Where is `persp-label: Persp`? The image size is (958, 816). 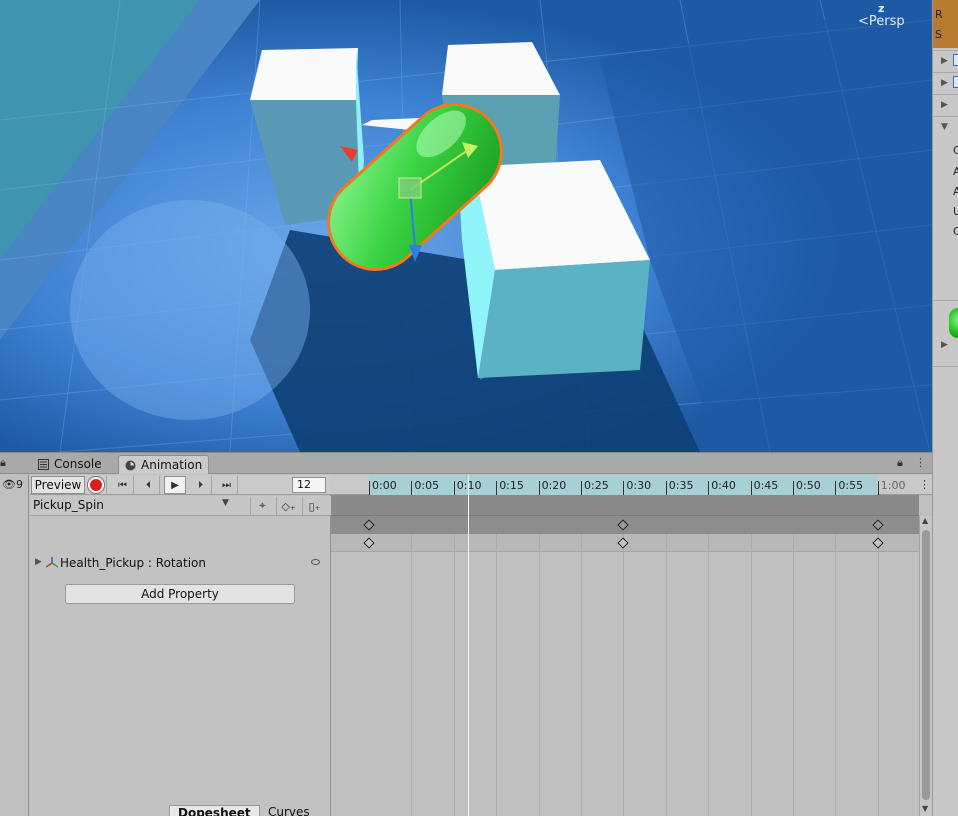 persp-label: Persp is located at coordinates (886, 21).